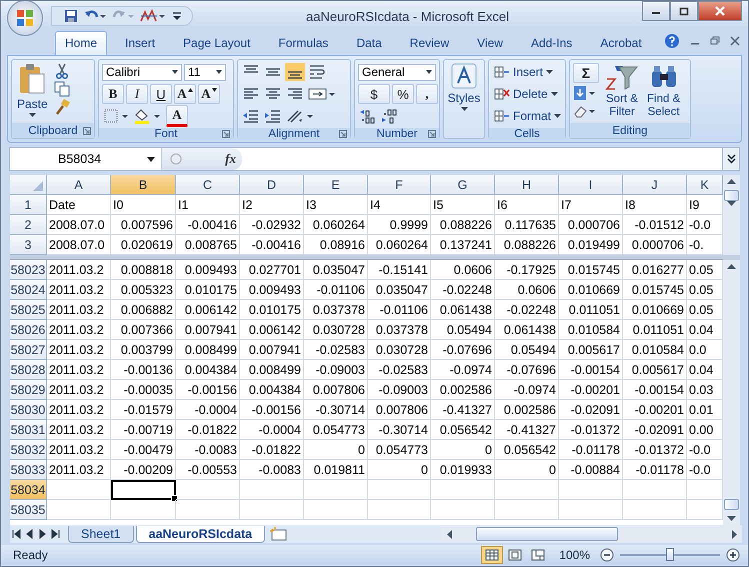 This screenshot has width=749, height=567. I want to click on row-header: 58031, so click(28, 430).